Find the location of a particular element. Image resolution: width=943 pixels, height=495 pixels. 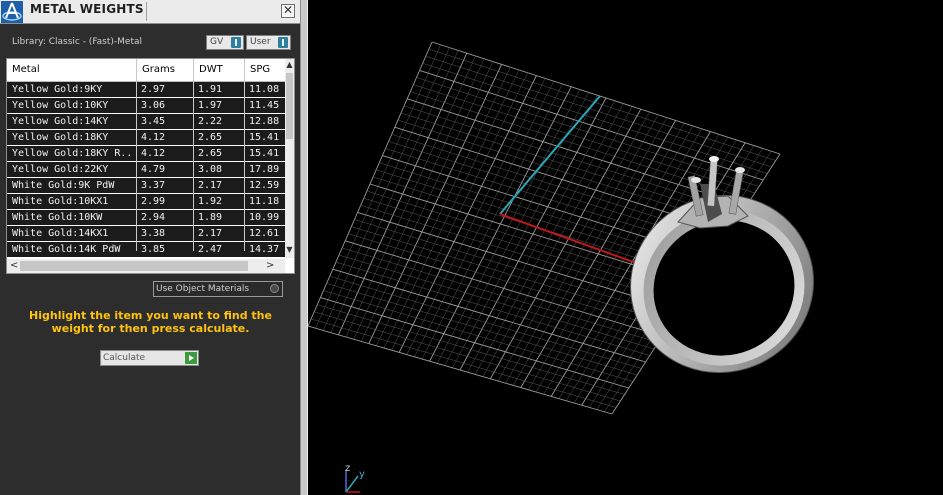

scroll-down-icon: ▼ is located at coordinates (289, 249).